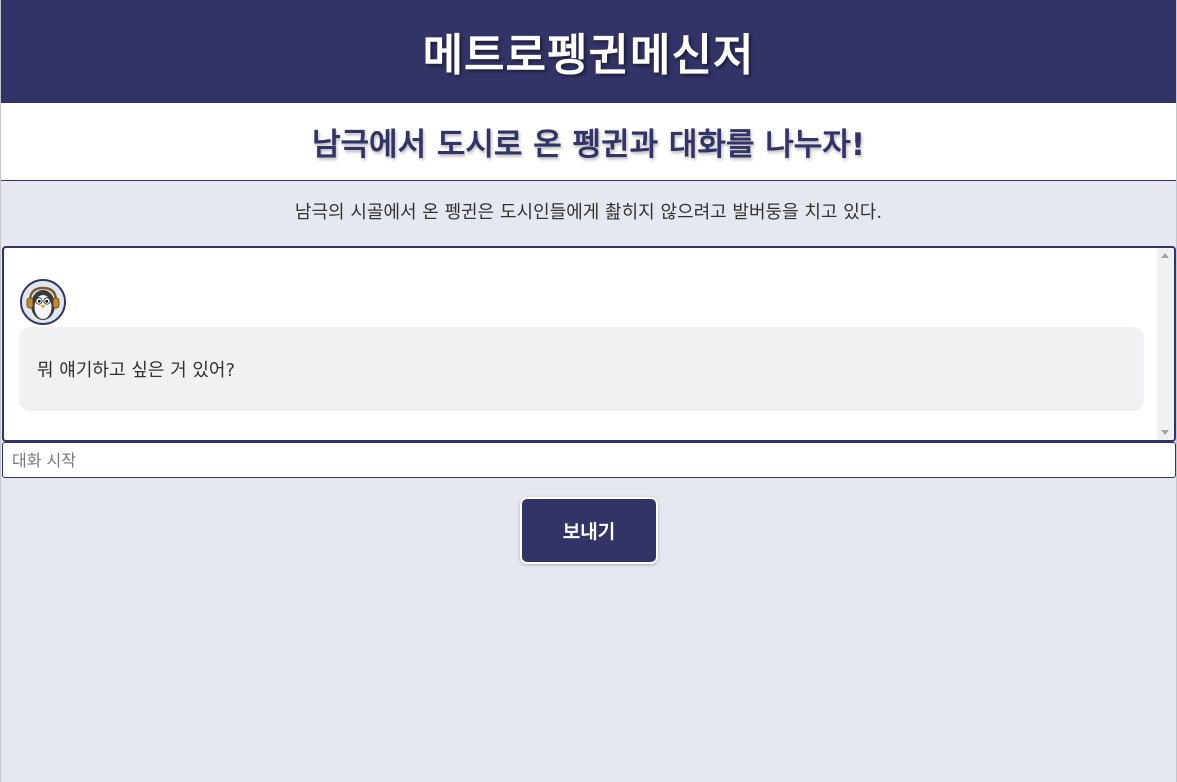  I want to click on scroll-up-arrow-icon, so click(1165, 255).